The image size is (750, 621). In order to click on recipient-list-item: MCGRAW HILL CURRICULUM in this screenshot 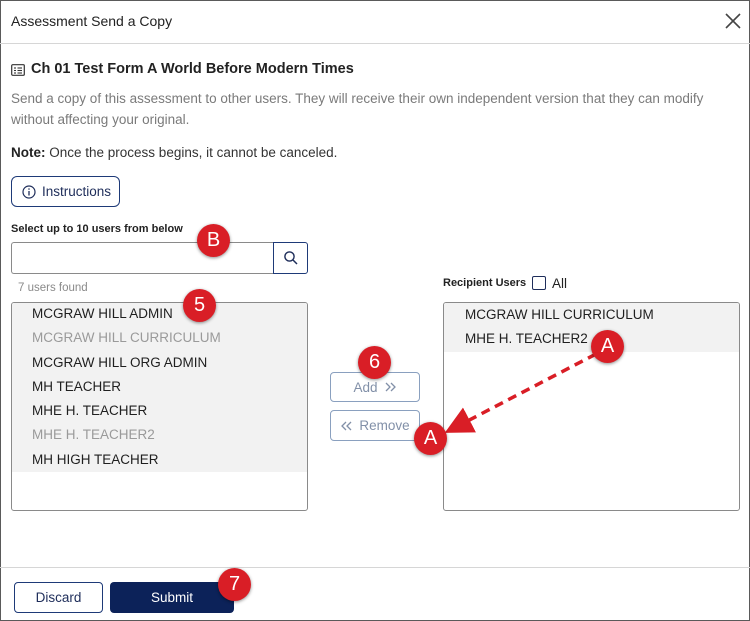, I will do `click(591, 315)`.